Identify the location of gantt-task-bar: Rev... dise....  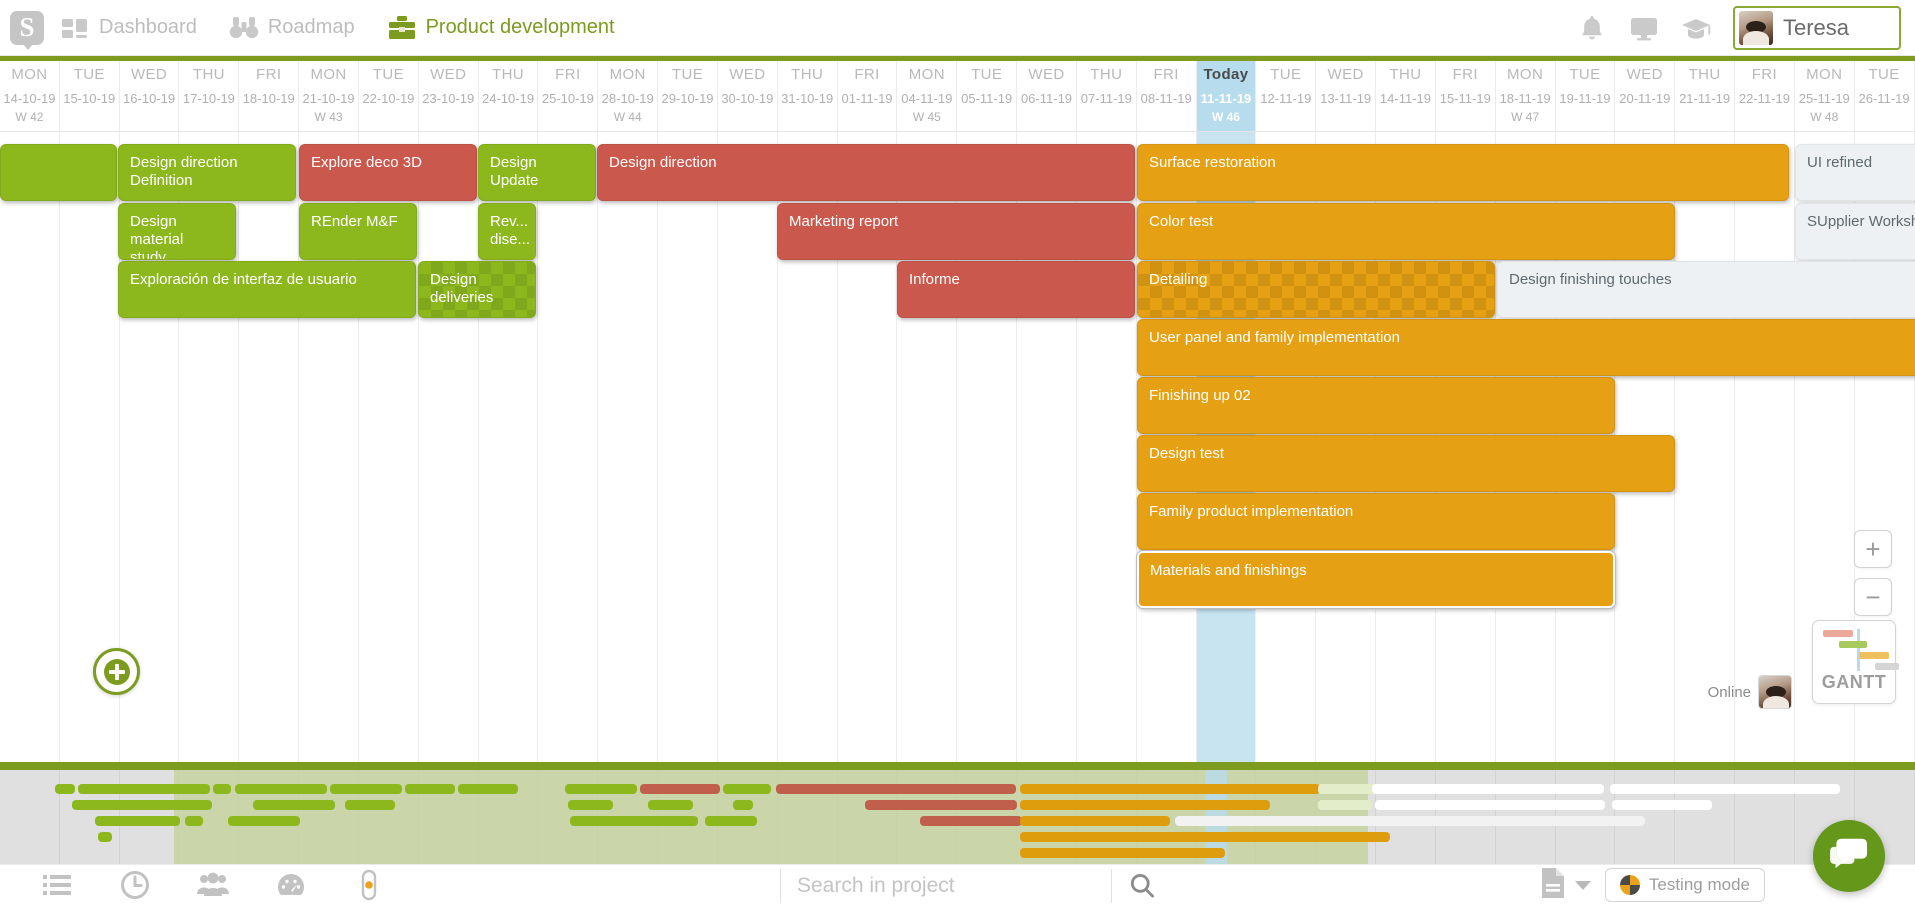
(507, 231).